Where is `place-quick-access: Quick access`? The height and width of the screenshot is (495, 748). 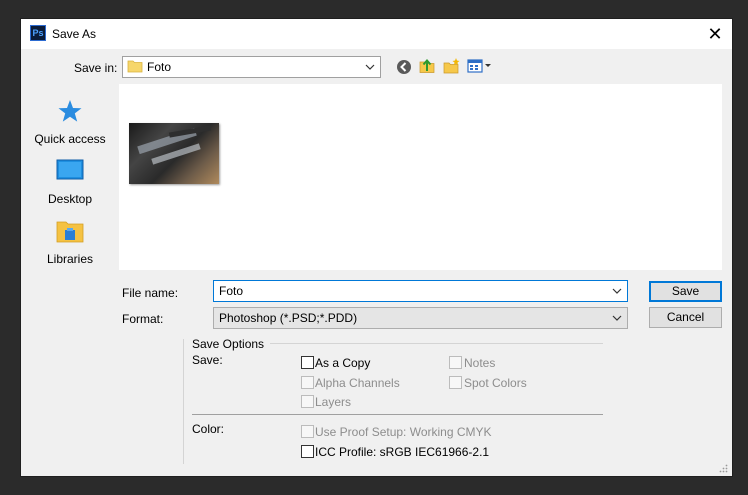 place-quick-access: Quick access is located at coordinates (70, 120).